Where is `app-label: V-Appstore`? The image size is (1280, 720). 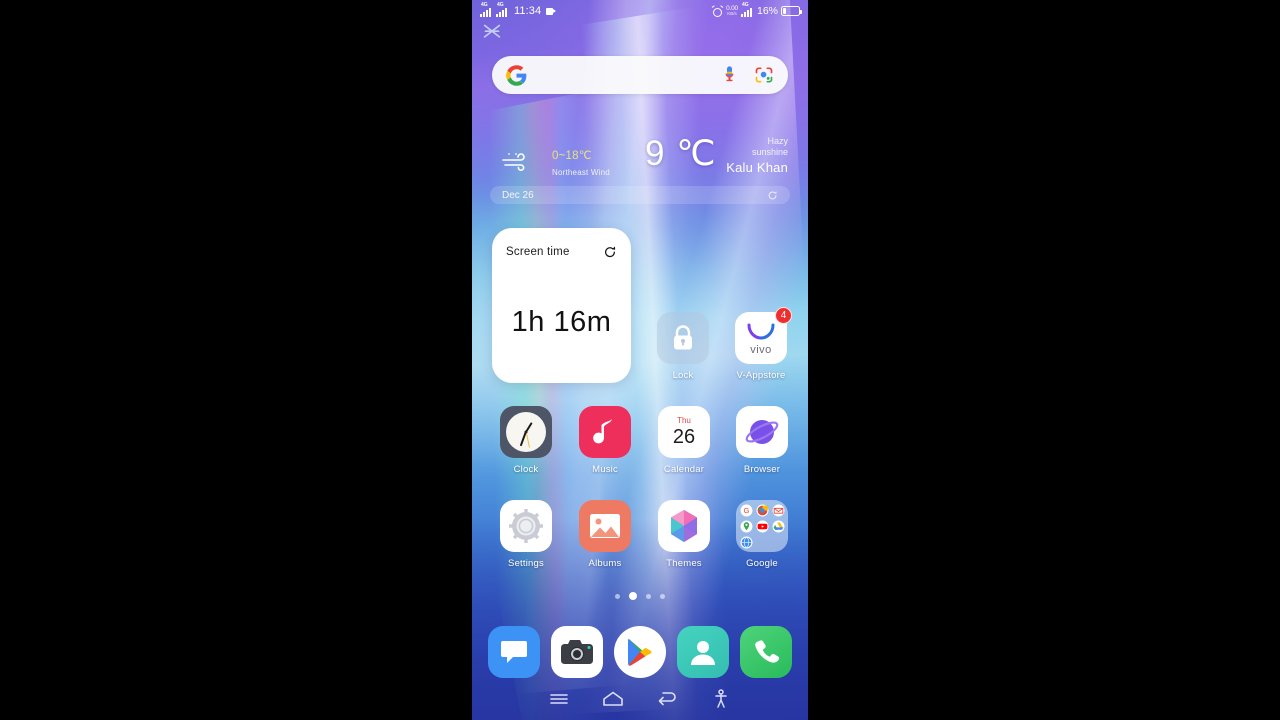 app-label: V-Appstore is located at coordinates (761, 375).